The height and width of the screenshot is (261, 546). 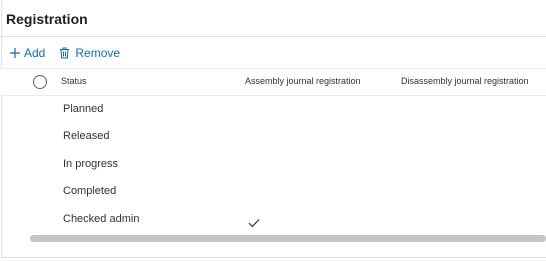 I want to click on remove-button: Remove, so click(x=89, y=53).